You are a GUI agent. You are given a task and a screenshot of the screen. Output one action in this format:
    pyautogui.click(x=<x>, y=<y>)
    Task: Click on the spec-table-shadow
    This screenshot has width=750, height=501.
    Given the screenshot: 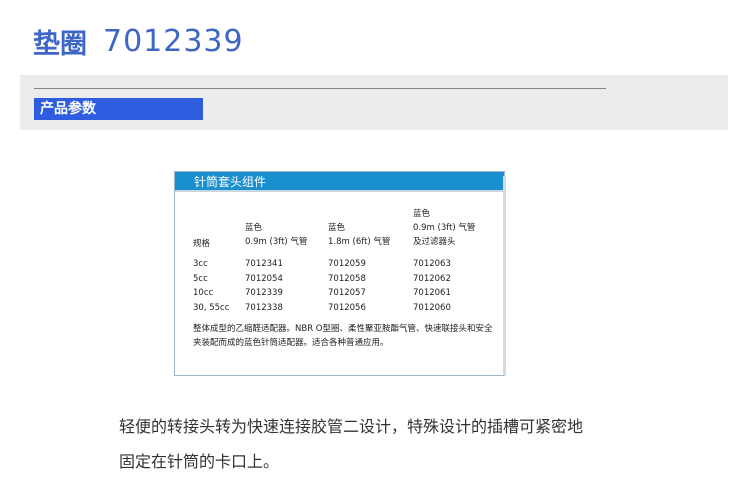 What is the action you would take?
    pyautogui.click(x=504, y=275)
    